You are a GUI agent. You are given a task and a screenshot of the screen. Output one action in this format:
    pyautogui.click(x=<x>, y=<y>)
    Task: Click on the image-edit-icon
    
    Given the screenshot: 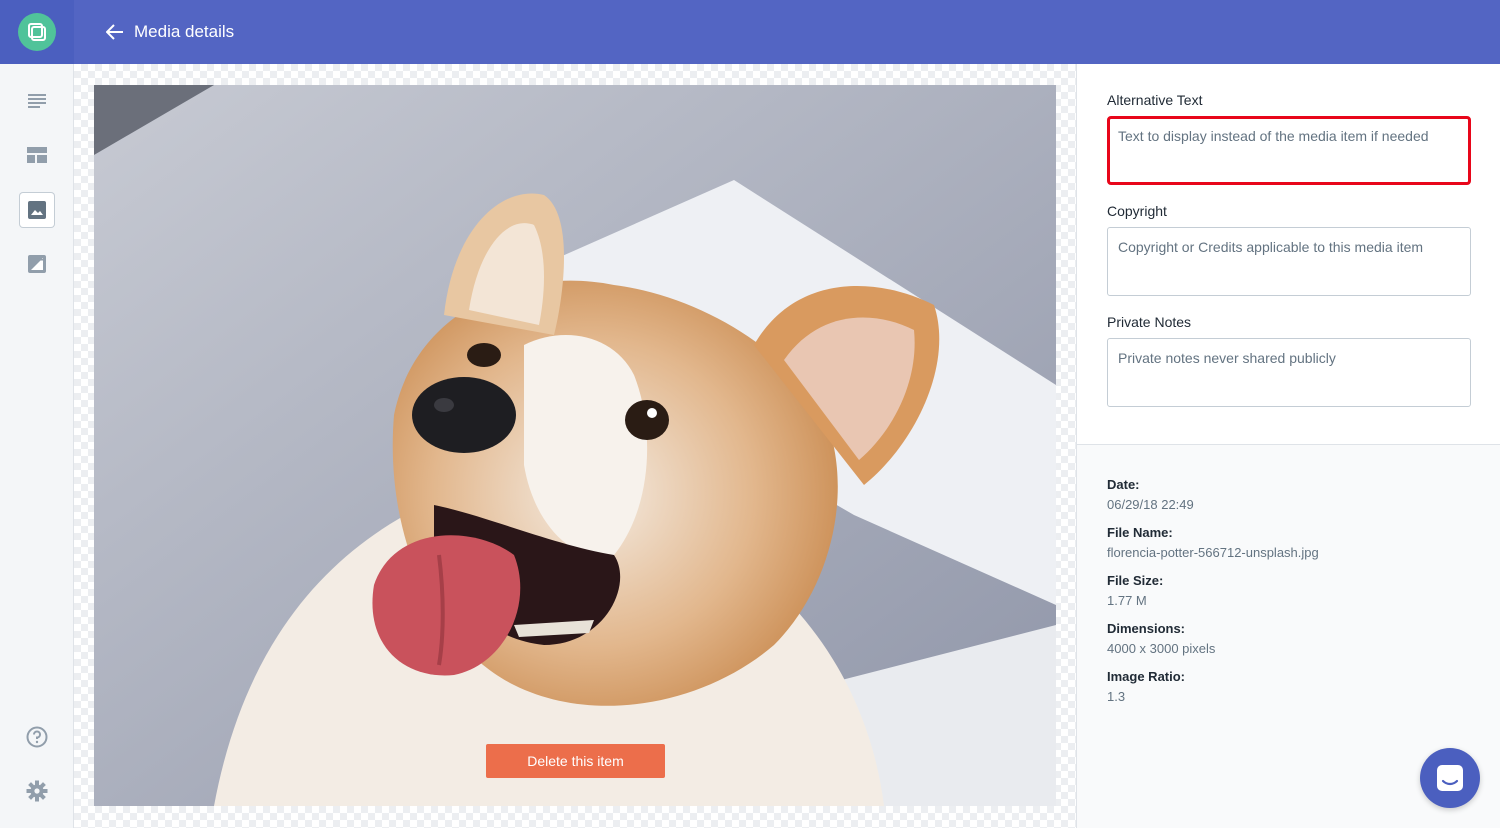 What is the action you would take?
    pyautogui.click(x=37, y=264)
    